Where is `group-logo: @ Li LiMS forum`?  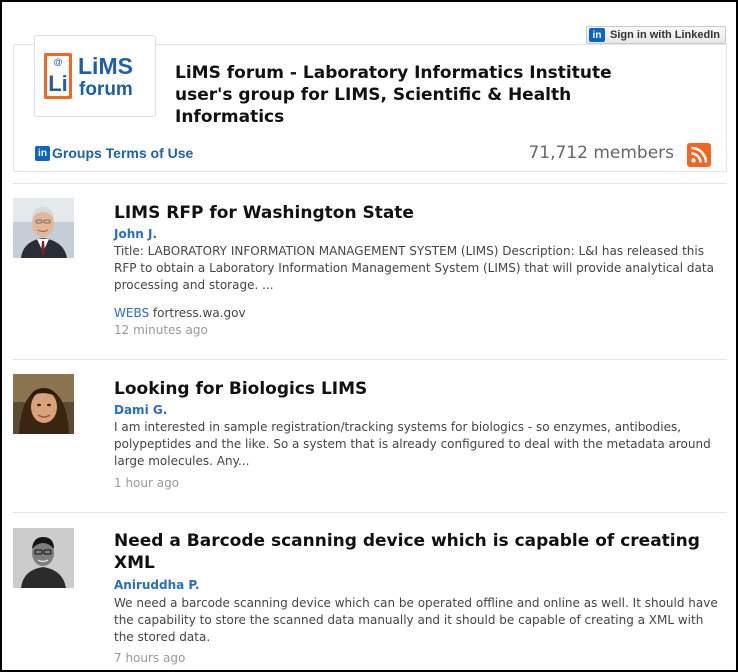
group-logo: @ Li LiMS forum is located at coordinates (95, 76).